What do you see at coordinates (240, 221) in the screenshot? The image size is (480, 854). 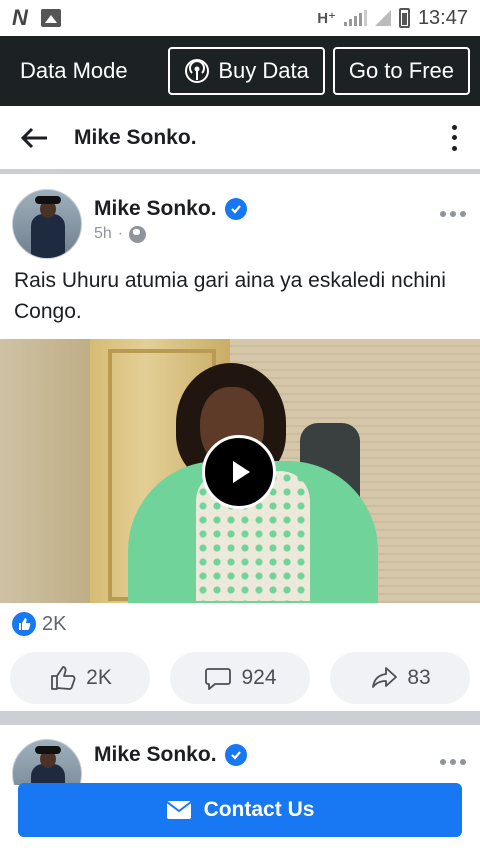 I see `post-header: Mike Sonko. 5h ·` at bounding box center [240, 221].